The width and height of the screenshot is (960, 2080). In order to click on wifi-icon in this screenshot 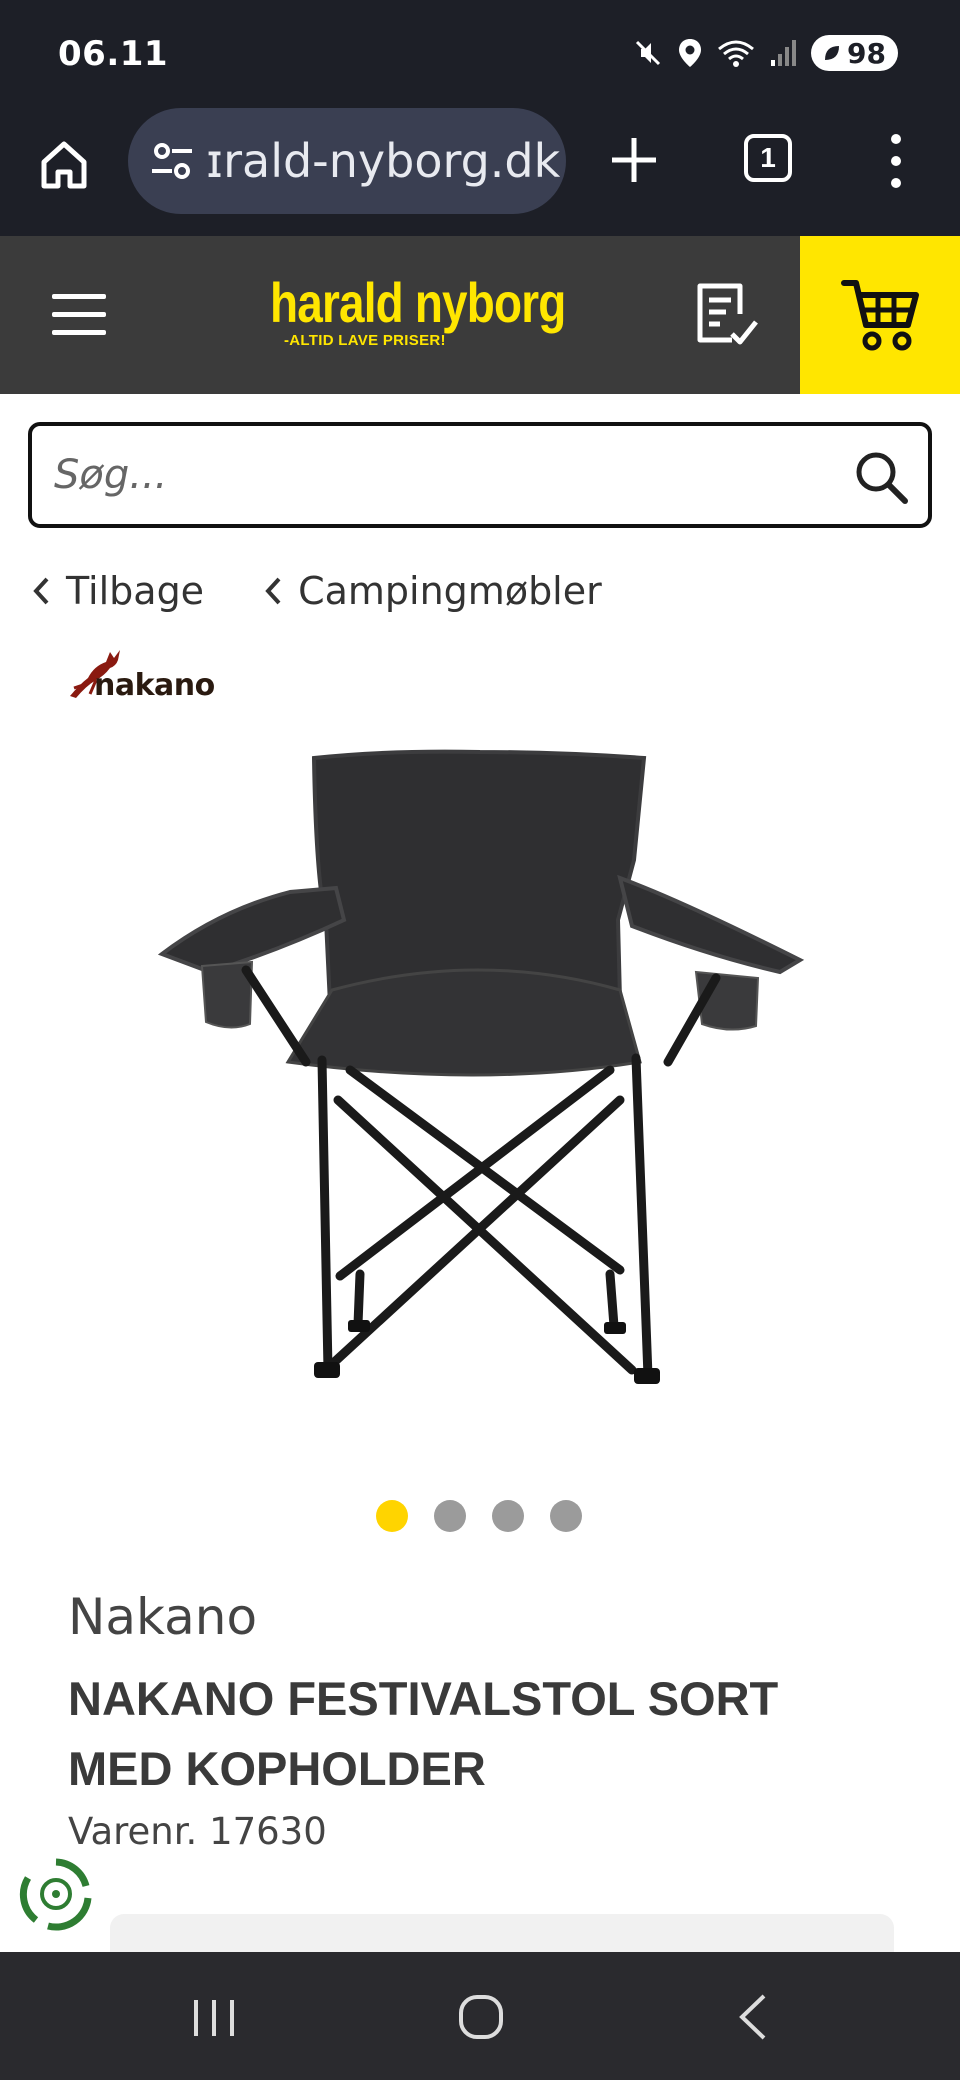, I will do `click(736, 53)`.